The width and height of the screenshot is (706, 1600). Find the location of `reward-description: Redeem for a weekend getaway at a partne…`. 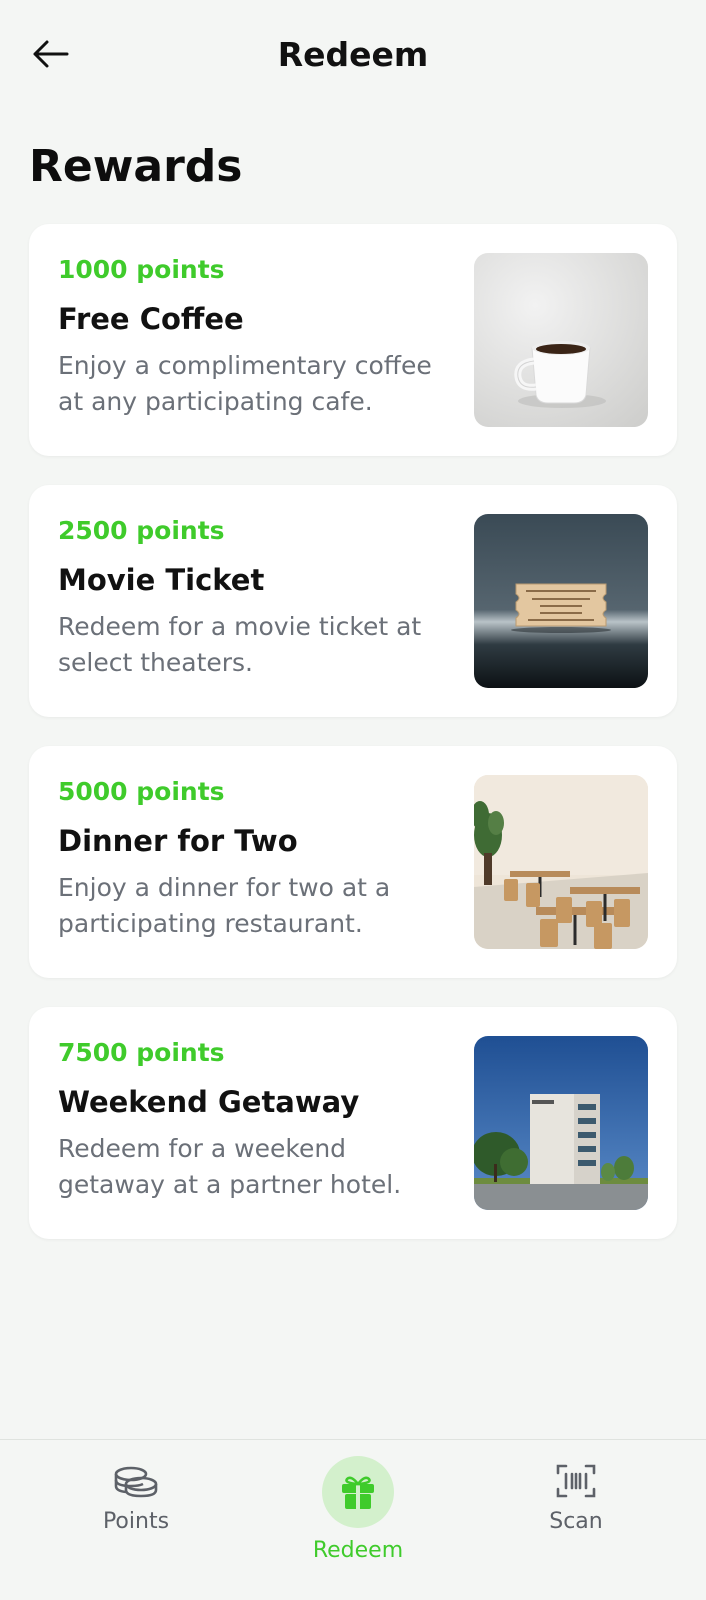

reward-description: Redeem for a weekend getaway at a partne… is located at coordinates (230, 1166).